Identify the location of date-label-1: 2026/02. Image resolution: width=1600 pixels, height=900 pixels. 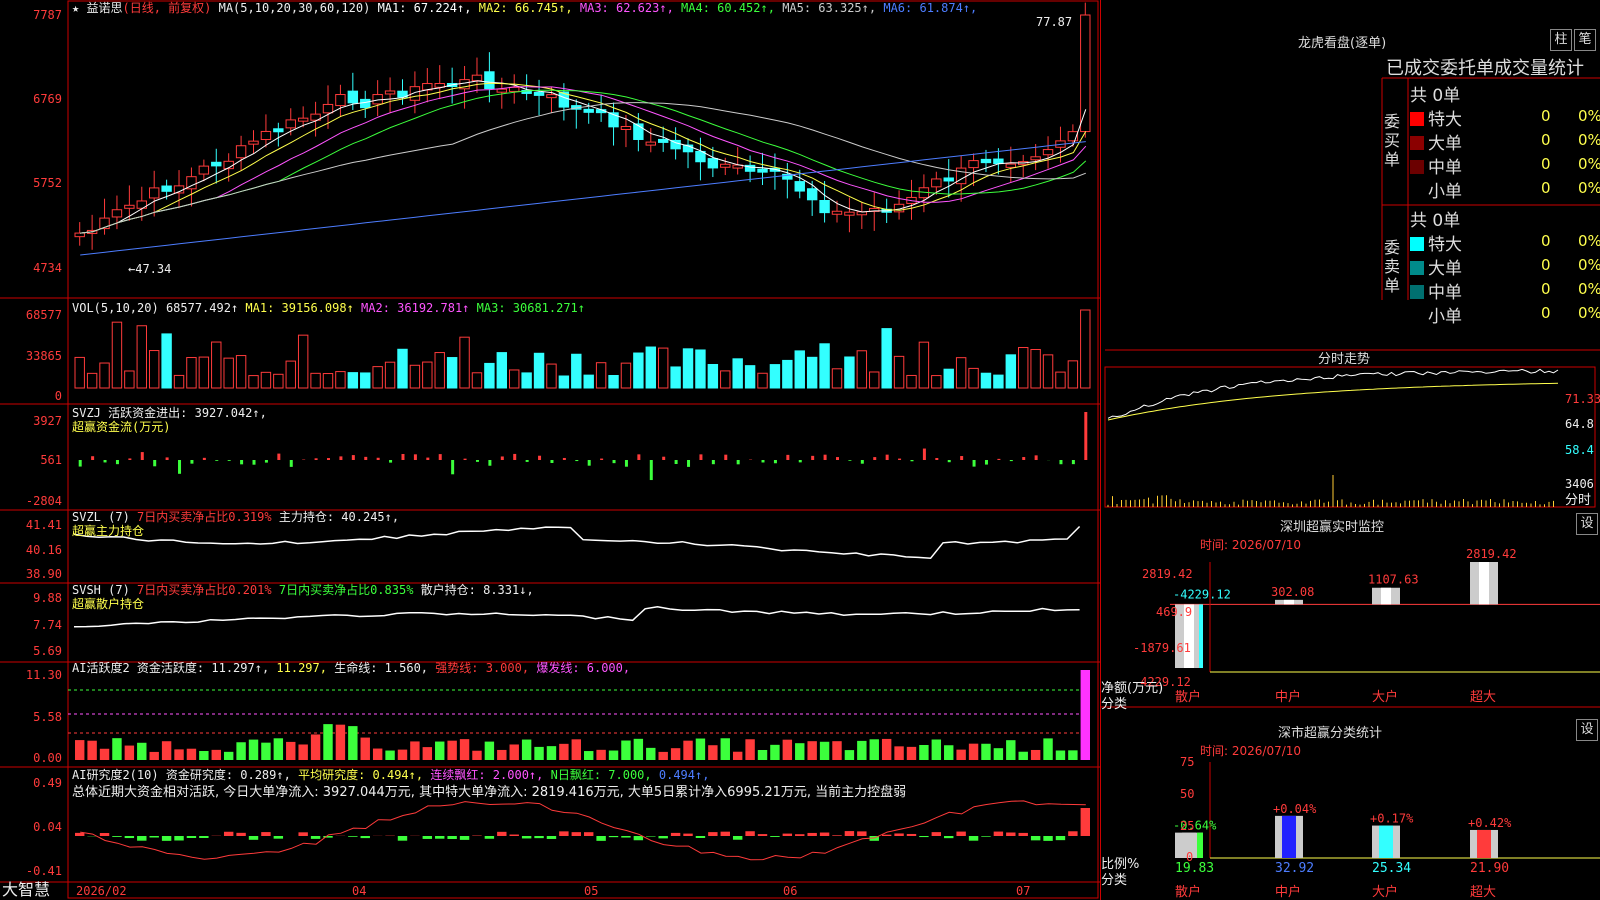
(101, 891).